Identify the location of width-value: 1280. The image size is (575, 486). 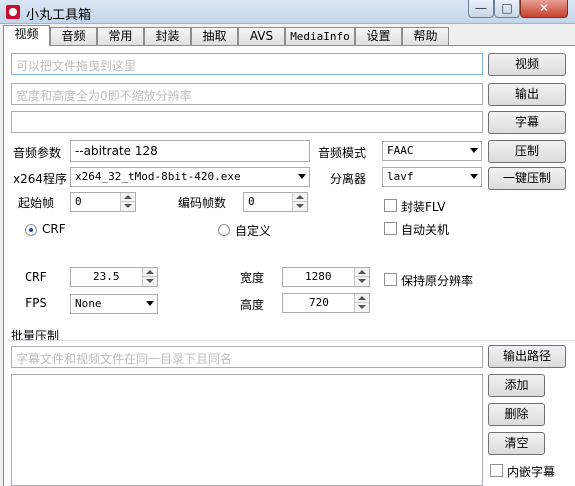
(318, 276).